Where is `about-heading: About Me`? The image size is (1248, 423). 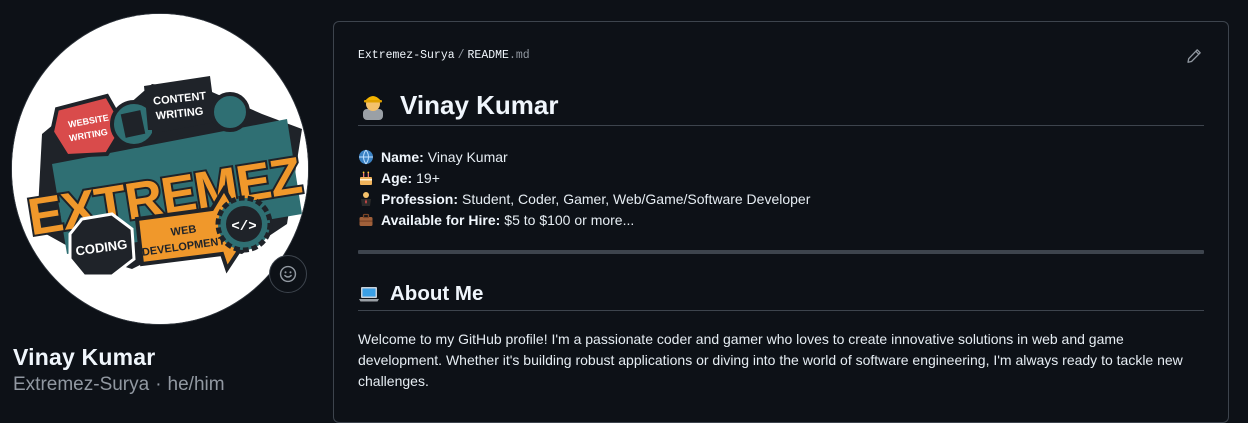
about-heading: About Me is located at coordinates (781, 294).